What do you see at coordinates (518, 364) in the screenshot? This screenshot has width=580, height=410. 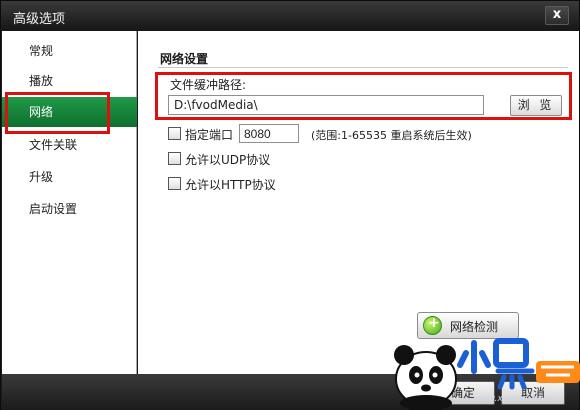 I see `brand-logo-lettering` at bounding box center [518, 364].